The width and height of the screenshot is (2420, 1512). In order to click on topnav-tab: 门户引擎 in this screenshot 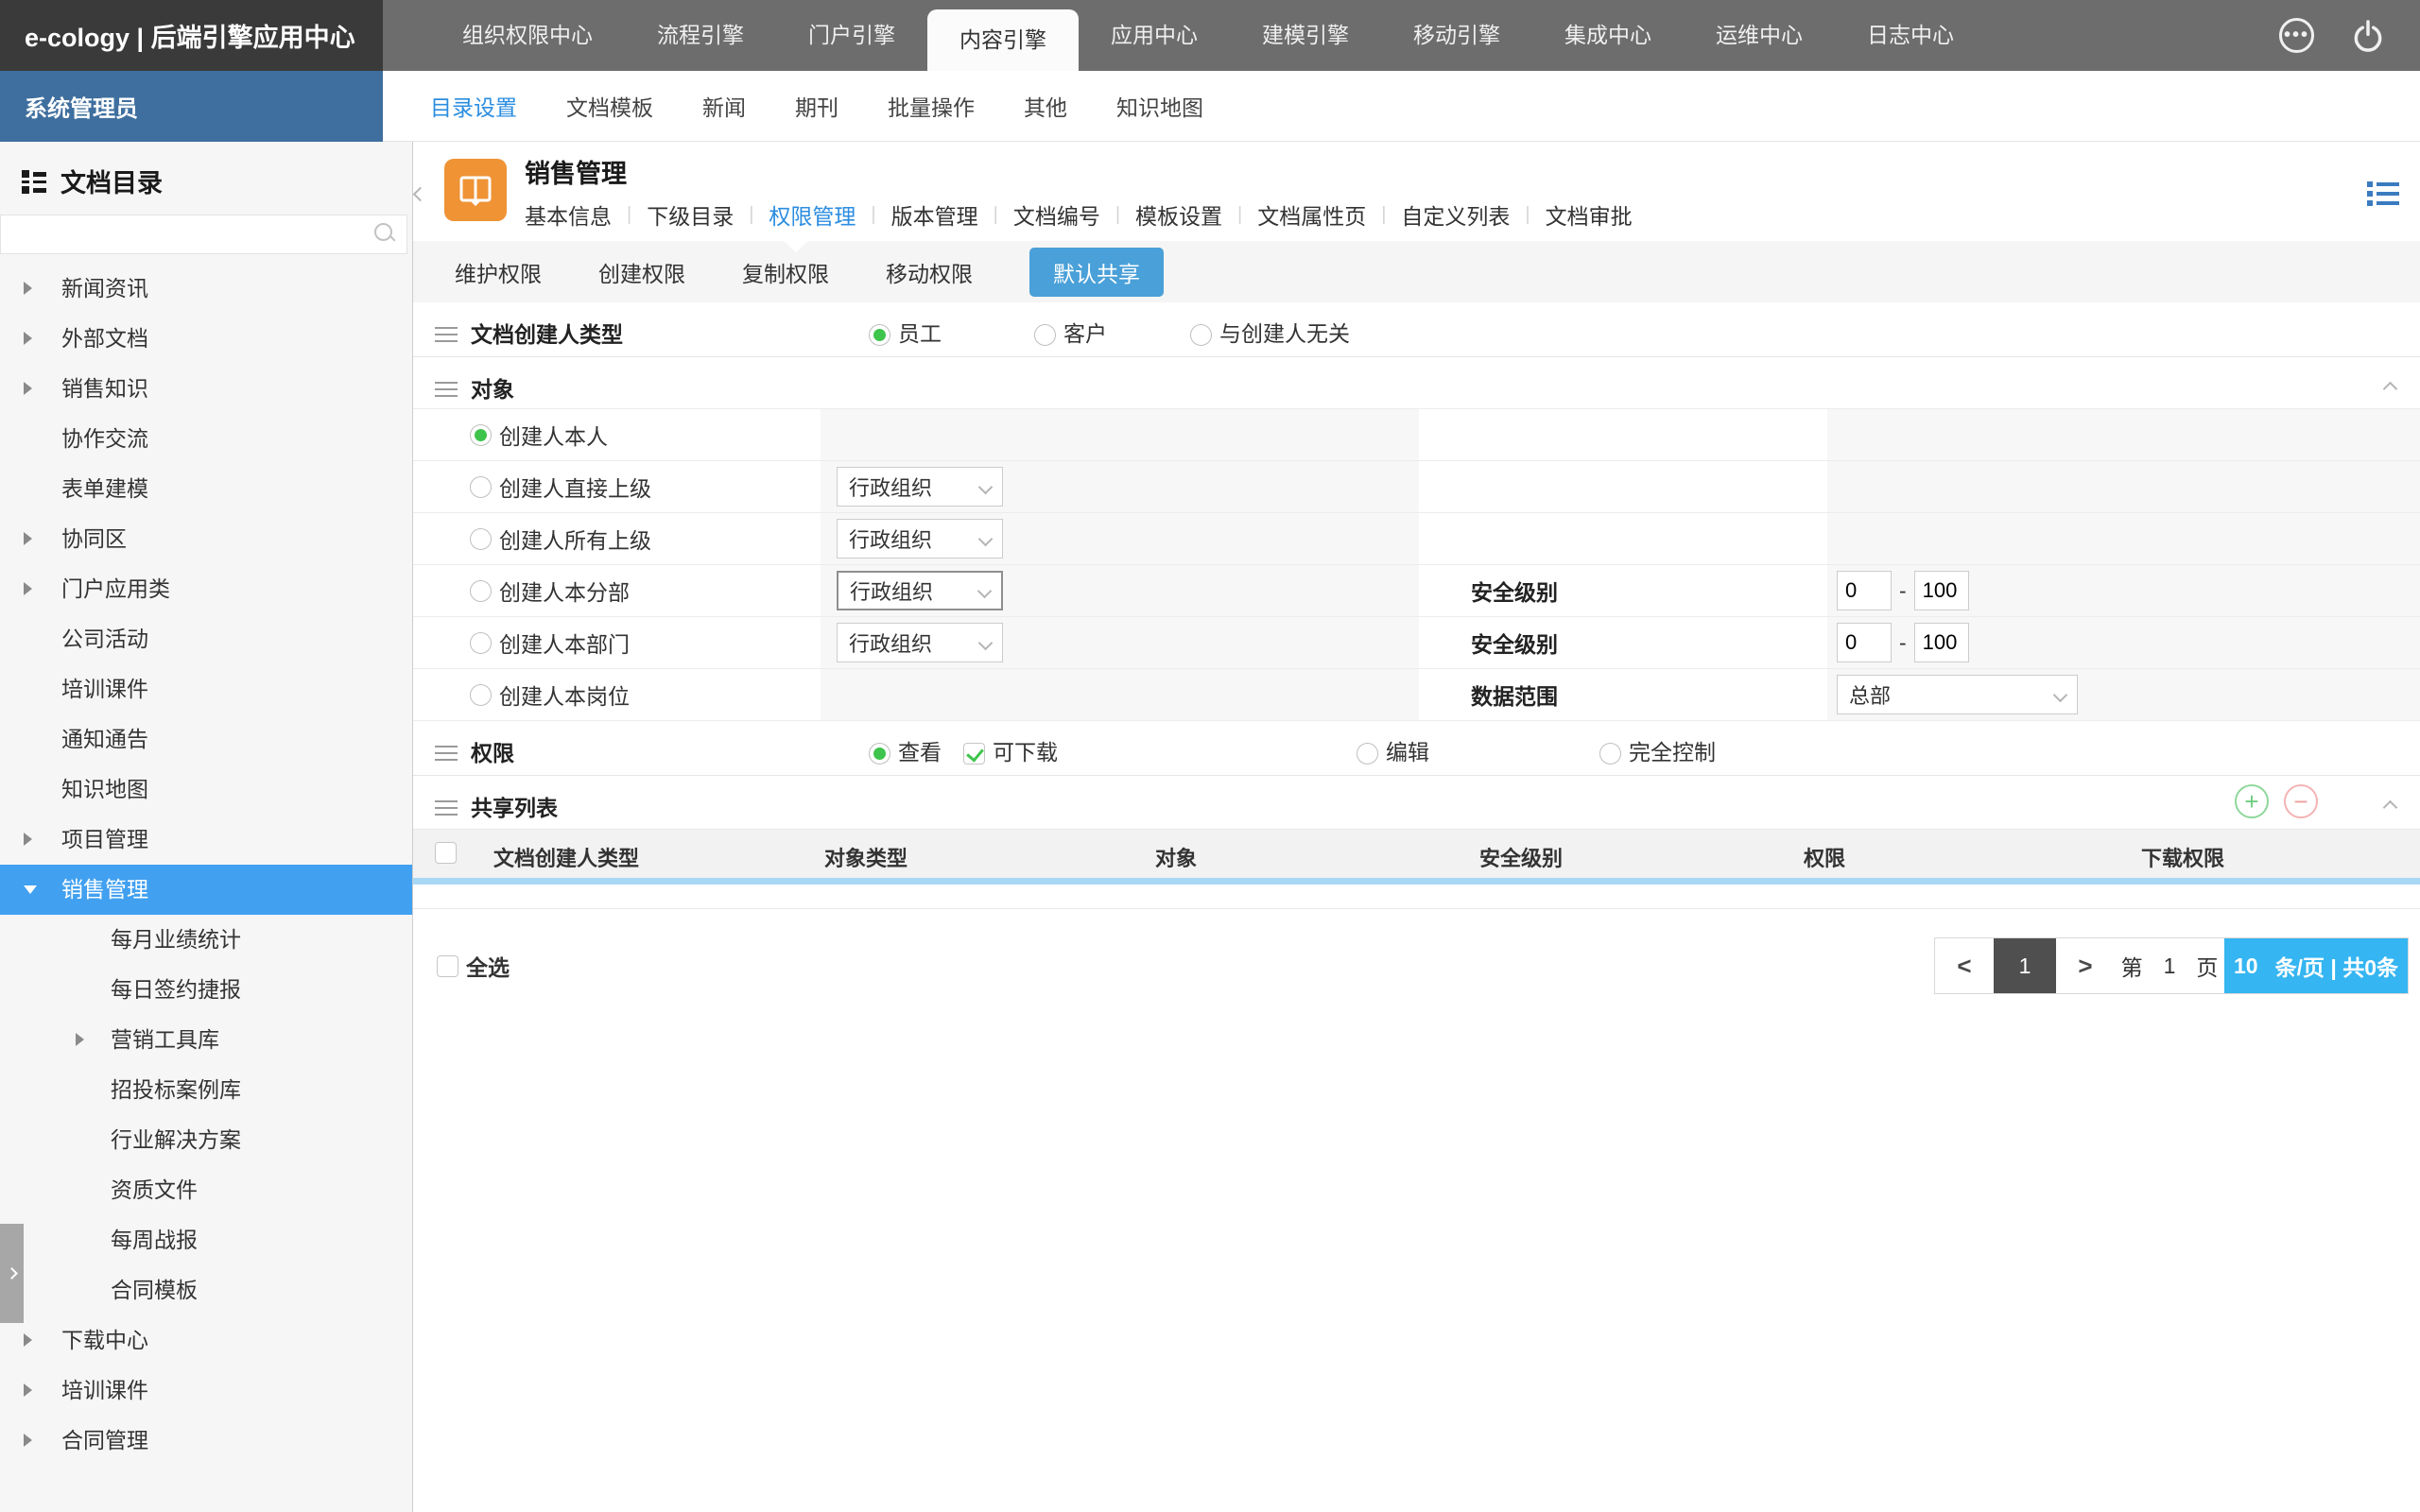, I will do `click(851, 35)`.